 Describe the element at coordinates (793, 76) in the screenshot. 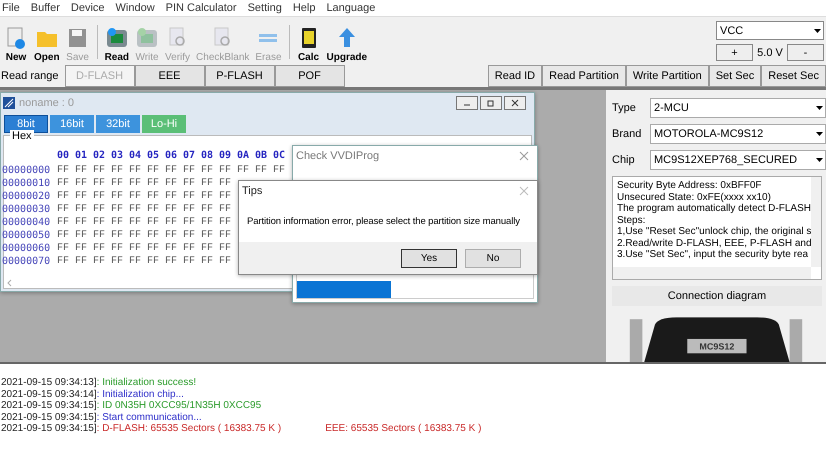

I see `action-button: Reset Sec` at that location.